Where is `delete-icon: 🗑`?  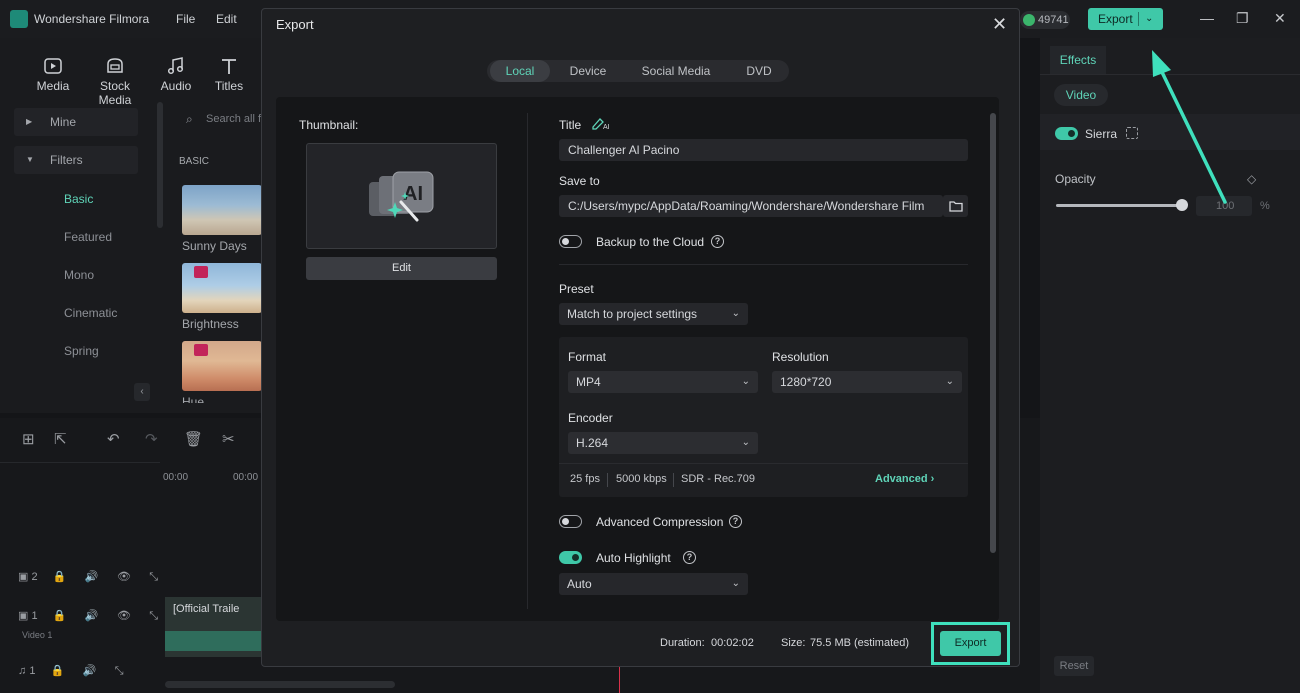 delete-icon: 🗑 is located at coordinates (193, 439).